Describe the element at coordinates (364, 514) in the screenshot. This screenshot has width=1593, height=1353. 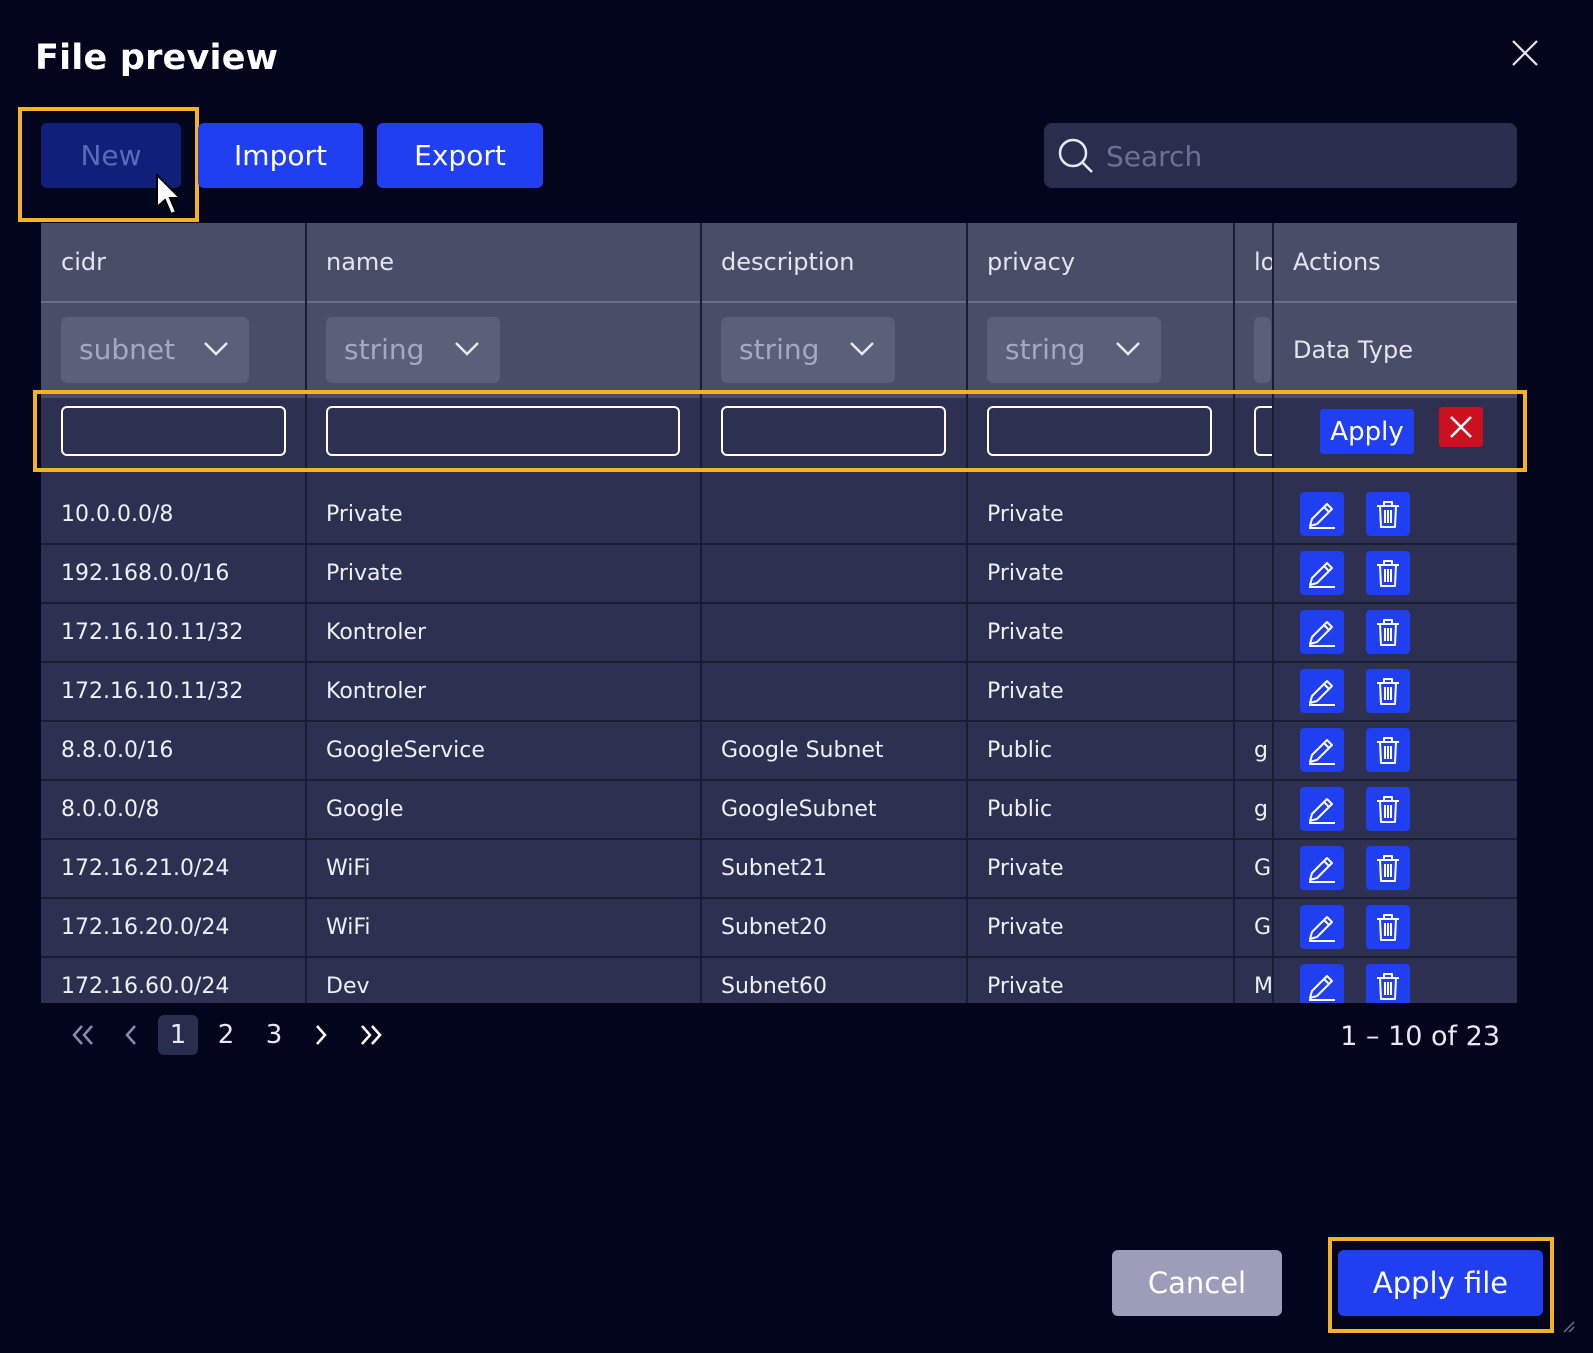
I see `cell-name: Private` at that location.